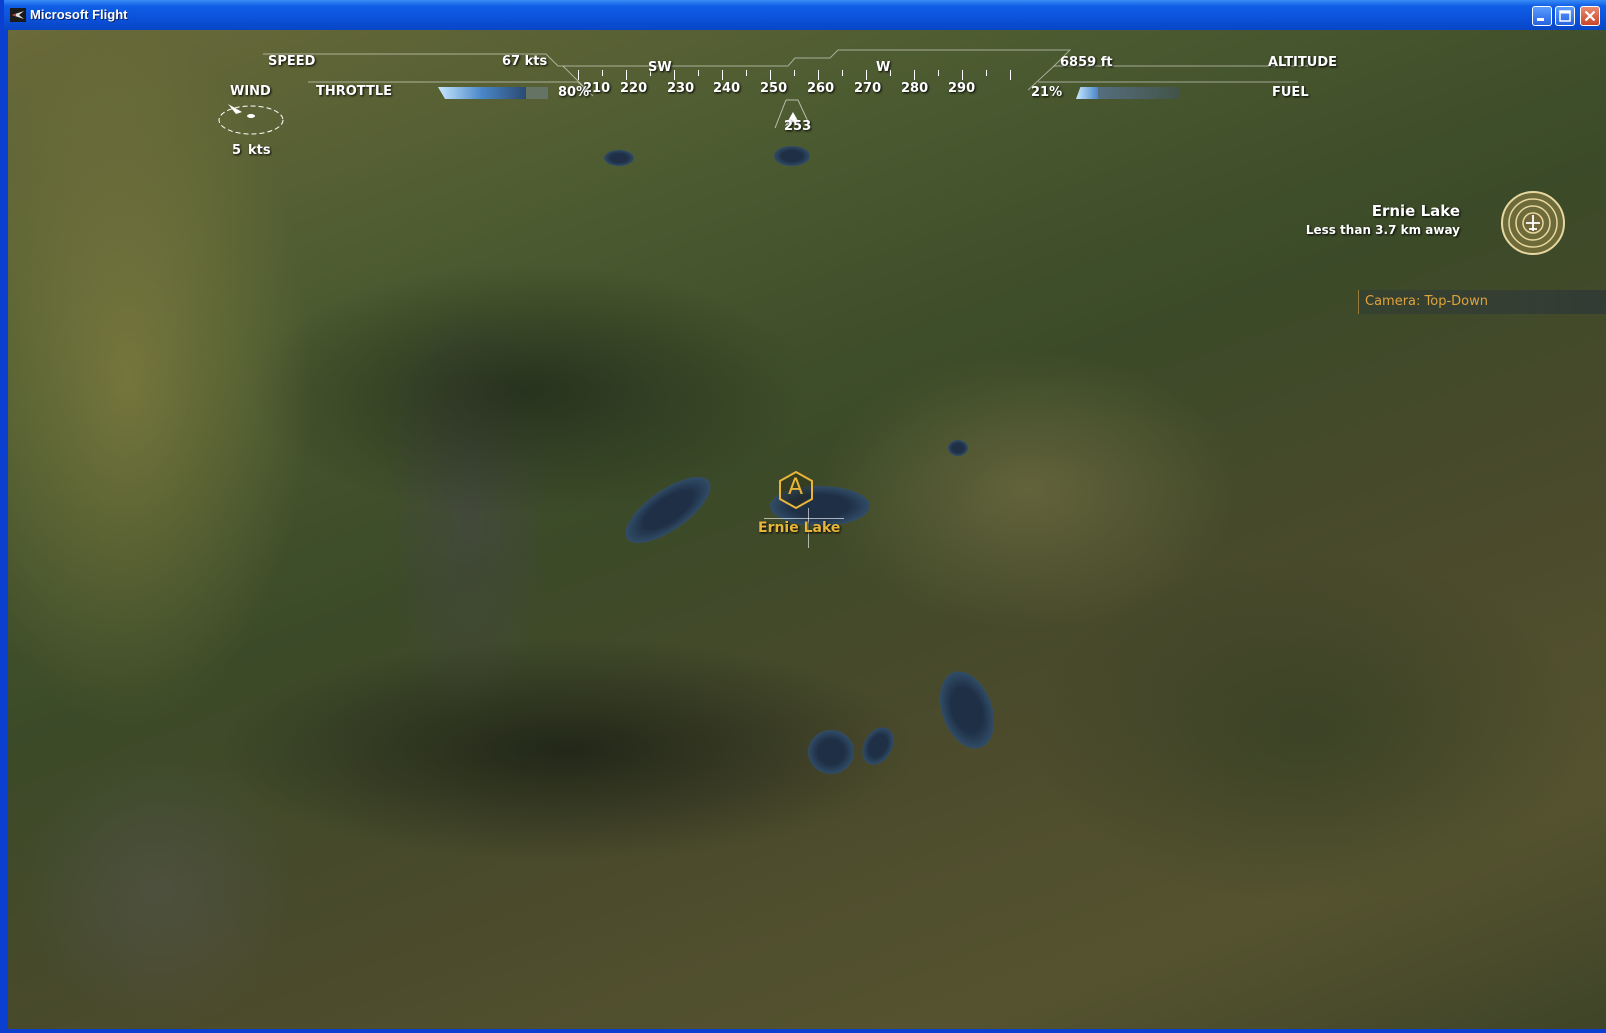 Image resolution: width=1606 pixels, height=1033 pixels. What do you see at coordinates (868, 88) in the screenshot?
I see `compass-label: 270` at bounding box center [868, 88].